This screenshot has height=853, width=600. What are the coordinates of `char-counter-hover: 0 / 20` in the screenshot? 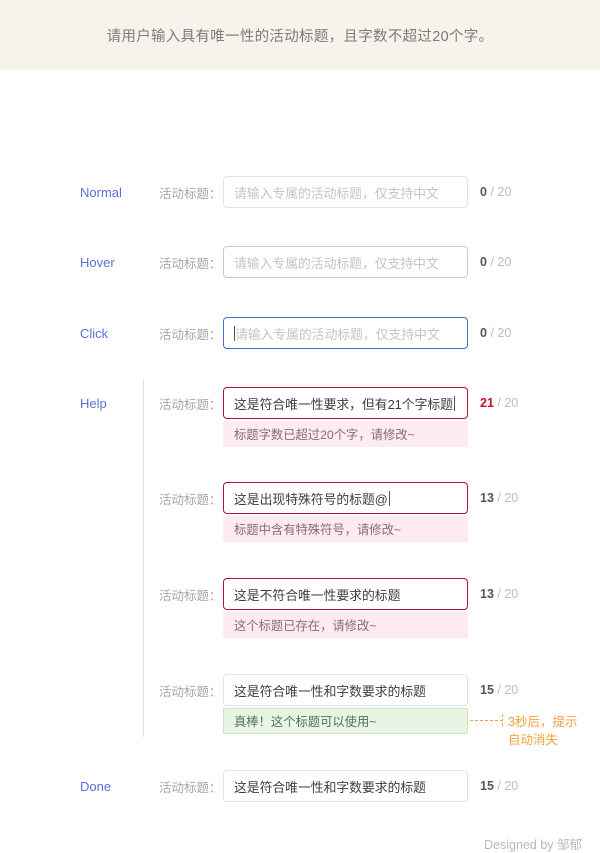 It's located at (495, 262).